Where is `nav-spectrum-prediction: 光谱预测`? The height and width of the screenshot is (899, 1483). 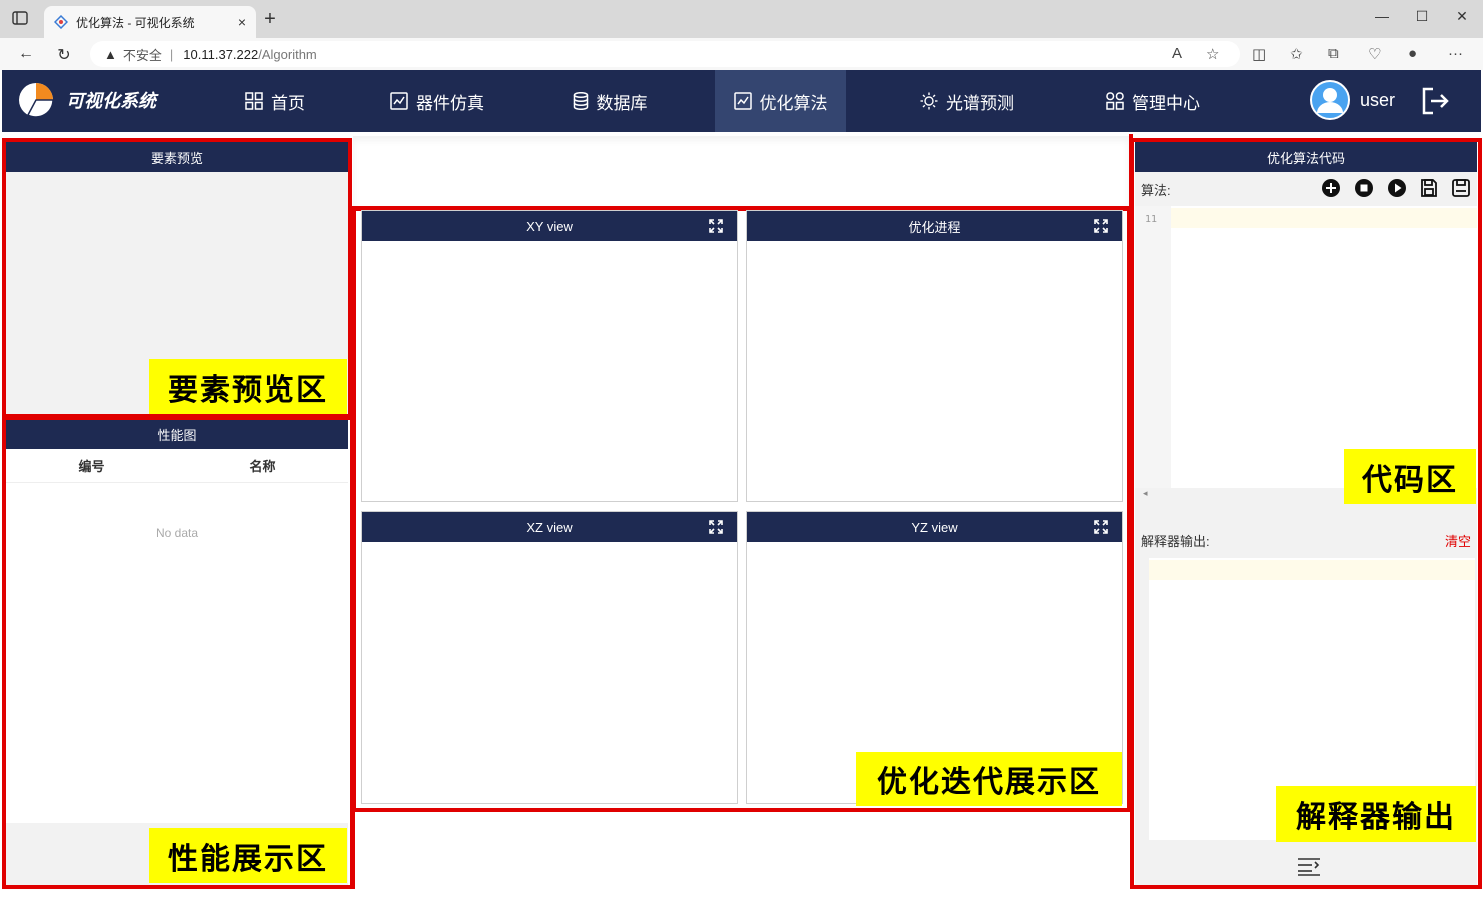
nav-spectrum-prediction: 光谱预测 is located at coordinates (967, 101).